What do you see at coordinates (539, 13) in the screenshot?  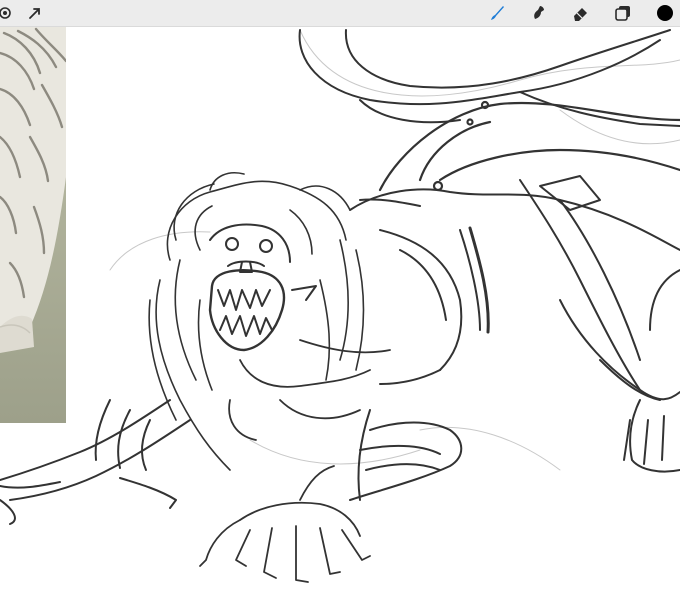 I see `smudge-icon` at bounding box center [539, 13].